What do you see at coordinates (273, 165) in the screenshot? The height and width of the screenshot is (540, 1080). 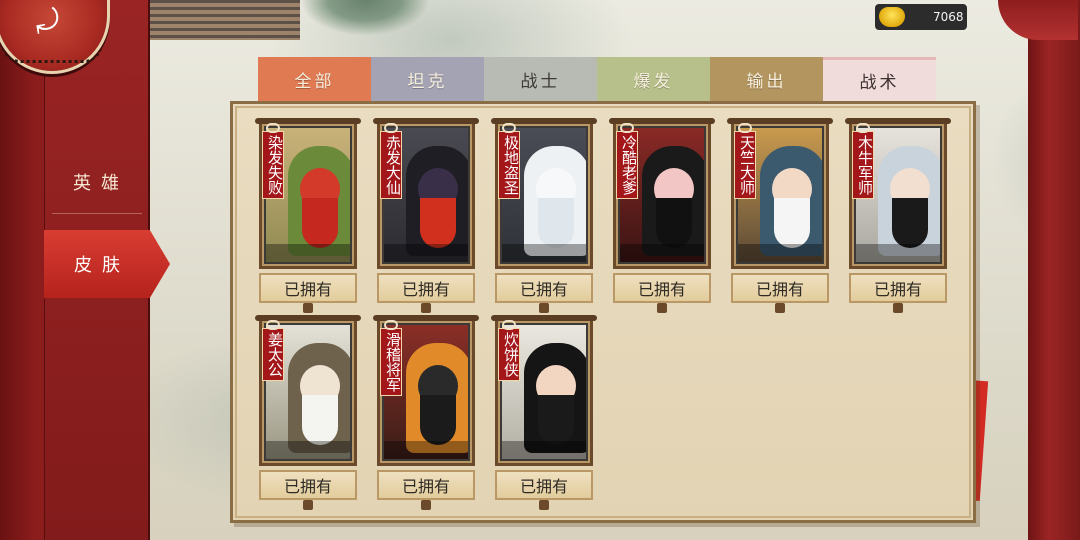 I see `skin-name: 染发失败` at bounding box center [273, 165].